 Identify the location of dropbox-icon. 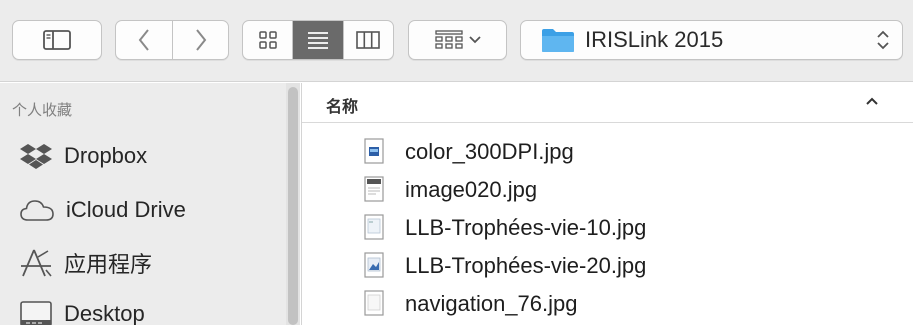
(36, 156).